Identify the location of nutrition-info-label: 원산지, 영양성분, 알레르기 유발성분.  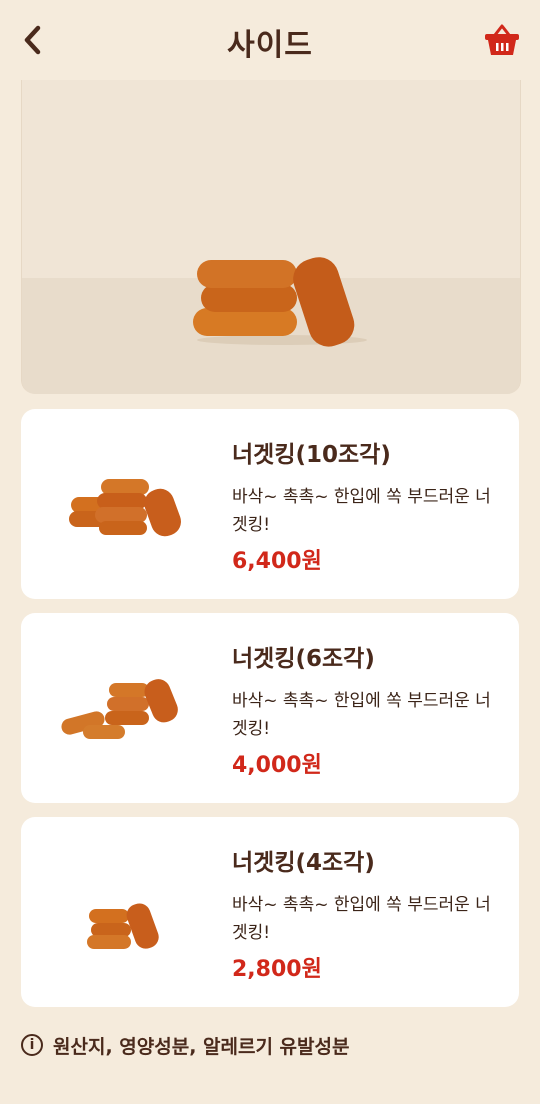
(201, 1046).